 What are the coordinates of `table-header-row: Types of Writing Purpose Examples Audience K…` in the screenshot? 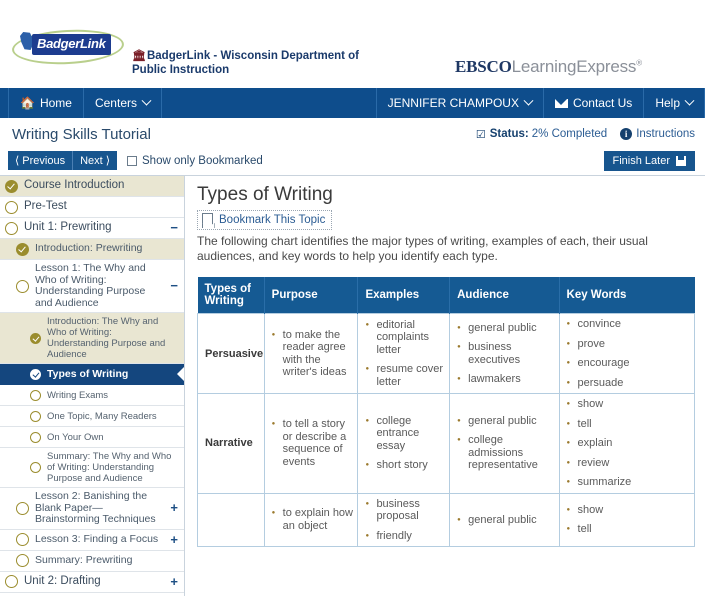 It's located at (446, 295).